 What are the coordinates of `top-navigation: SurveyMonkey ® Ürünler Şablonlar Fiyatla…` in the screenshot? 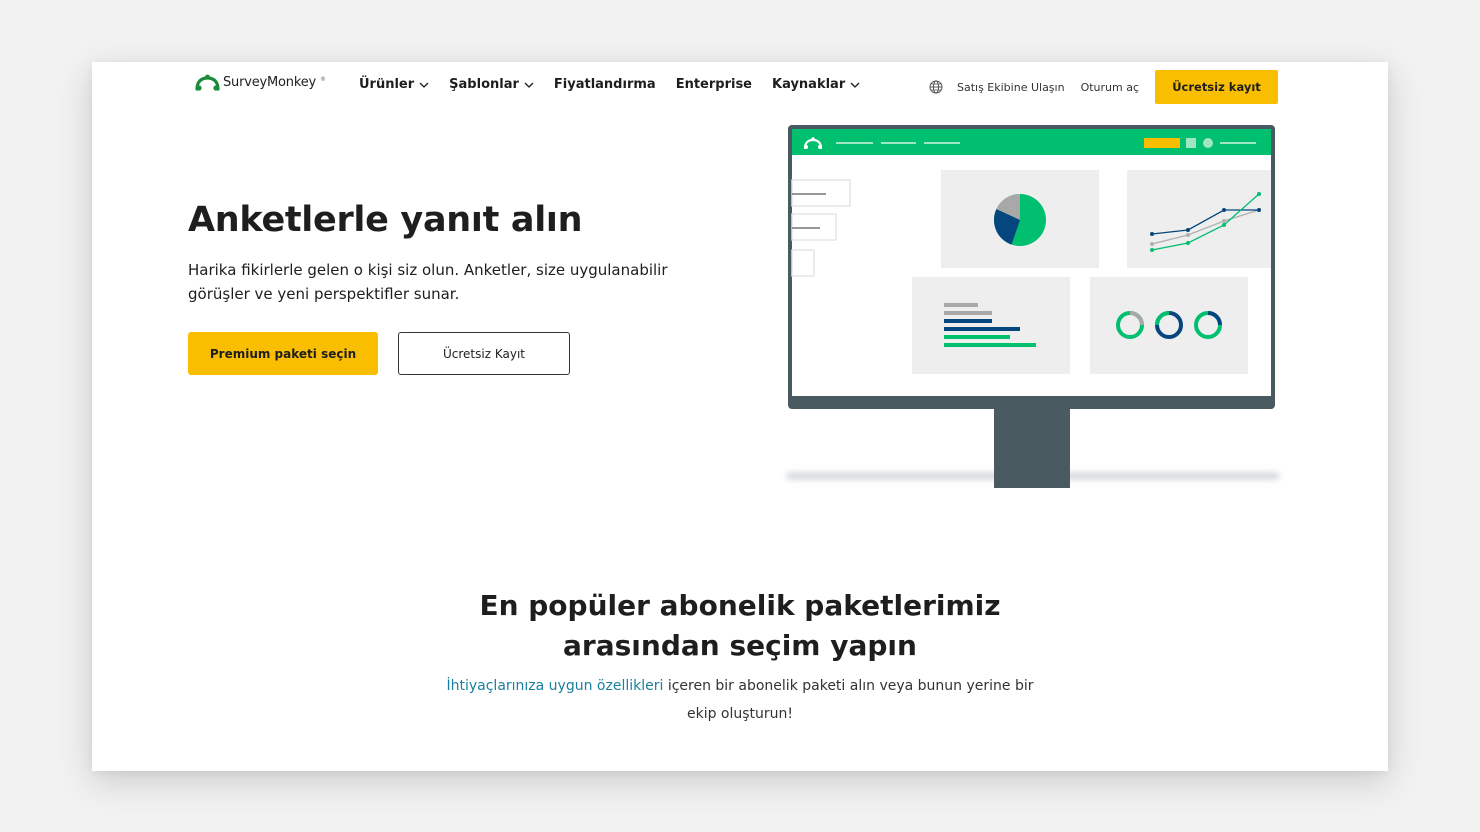 It's located at (740, 88).